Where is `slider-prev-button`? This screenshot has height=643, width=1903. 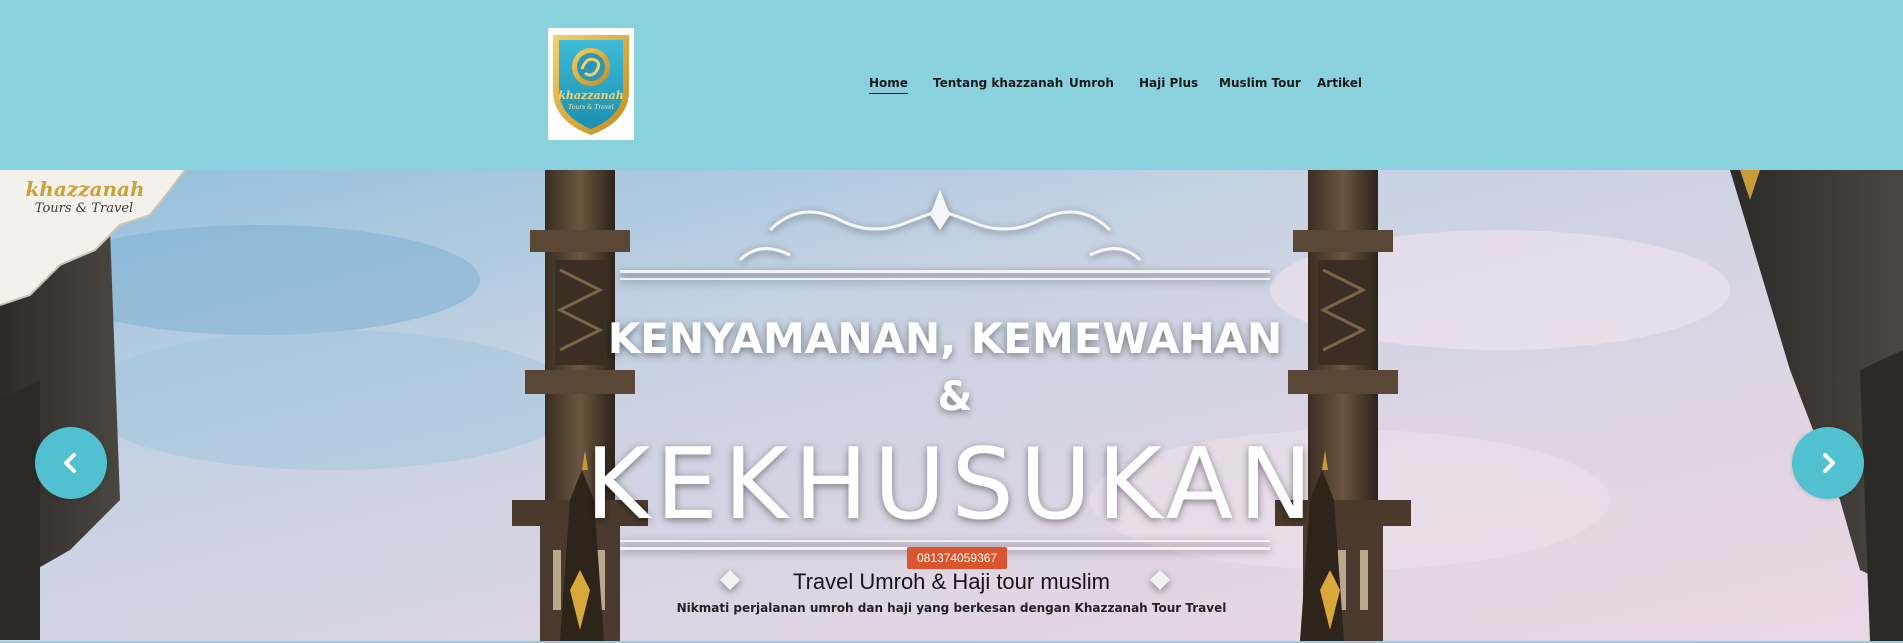 slider-prev-button is located at coordinates (71, 463).